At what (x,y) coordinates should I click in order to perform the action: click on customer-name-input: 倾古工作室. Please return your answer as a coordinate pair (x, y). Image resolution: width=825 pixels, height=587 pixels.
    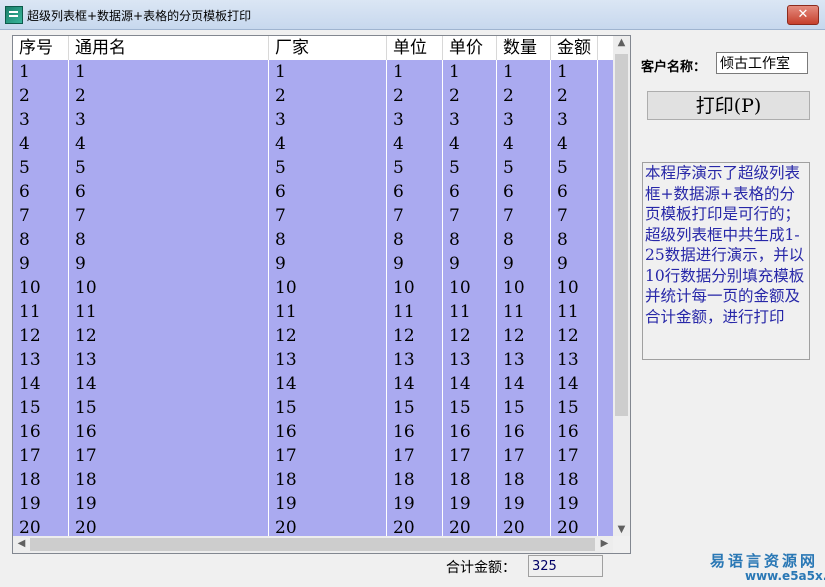
    Looking at the image, I should click on (762, 63).